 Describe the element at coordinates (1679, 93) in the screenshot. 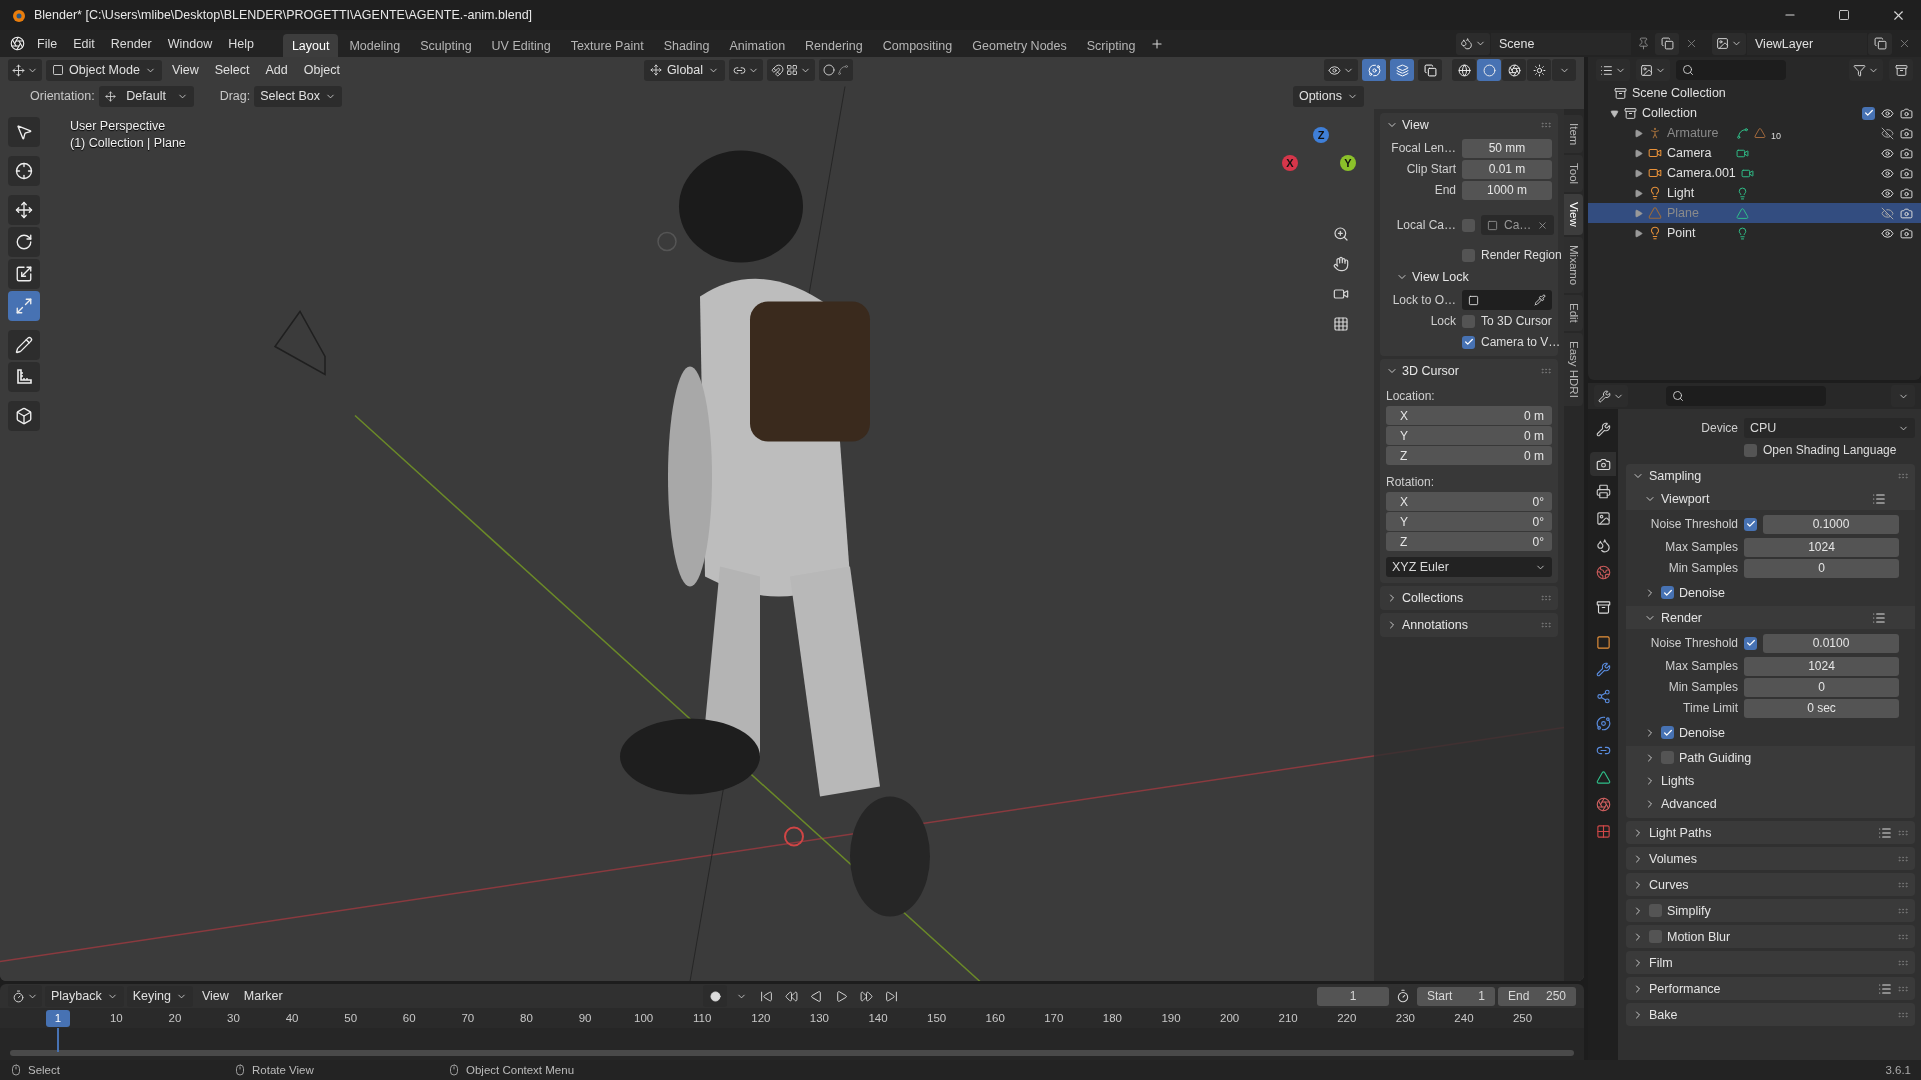

I see `tree-item: Scene Collection` at that location.